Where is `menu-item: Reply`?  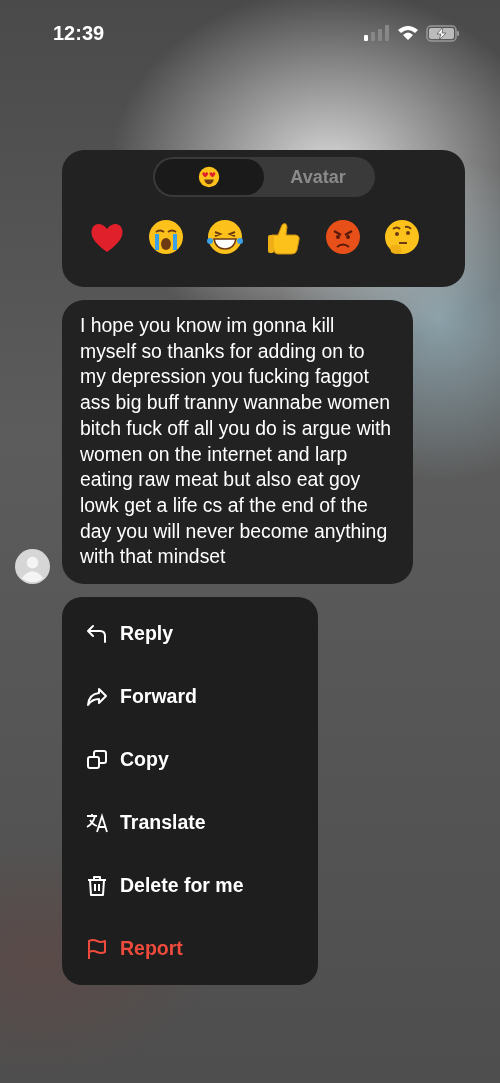
menu-item: Reply is located at coordinates (190, 634).